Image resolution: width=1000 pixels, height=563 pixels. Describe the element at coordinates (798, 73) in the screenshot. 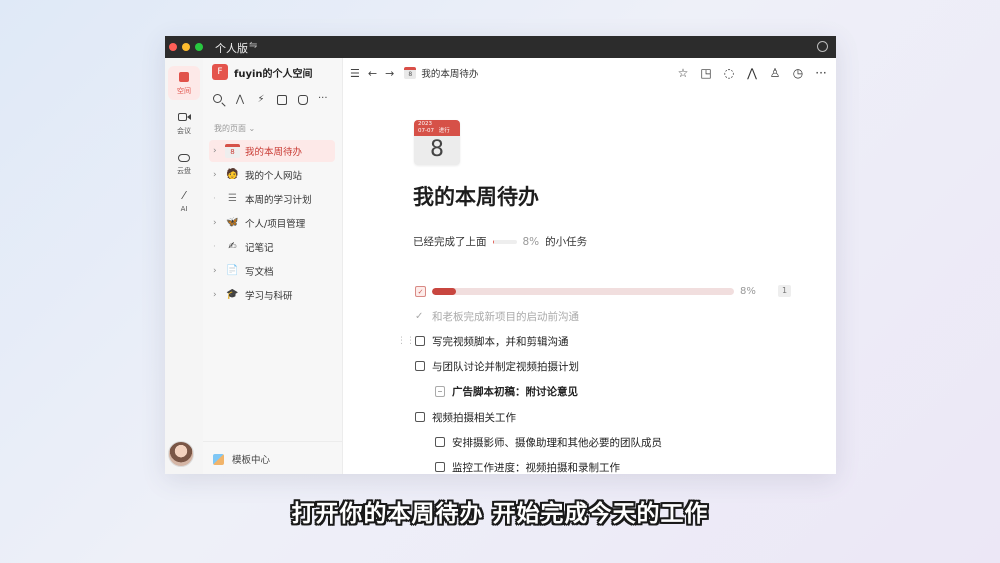

I see `history-icon: ◷` at that location.